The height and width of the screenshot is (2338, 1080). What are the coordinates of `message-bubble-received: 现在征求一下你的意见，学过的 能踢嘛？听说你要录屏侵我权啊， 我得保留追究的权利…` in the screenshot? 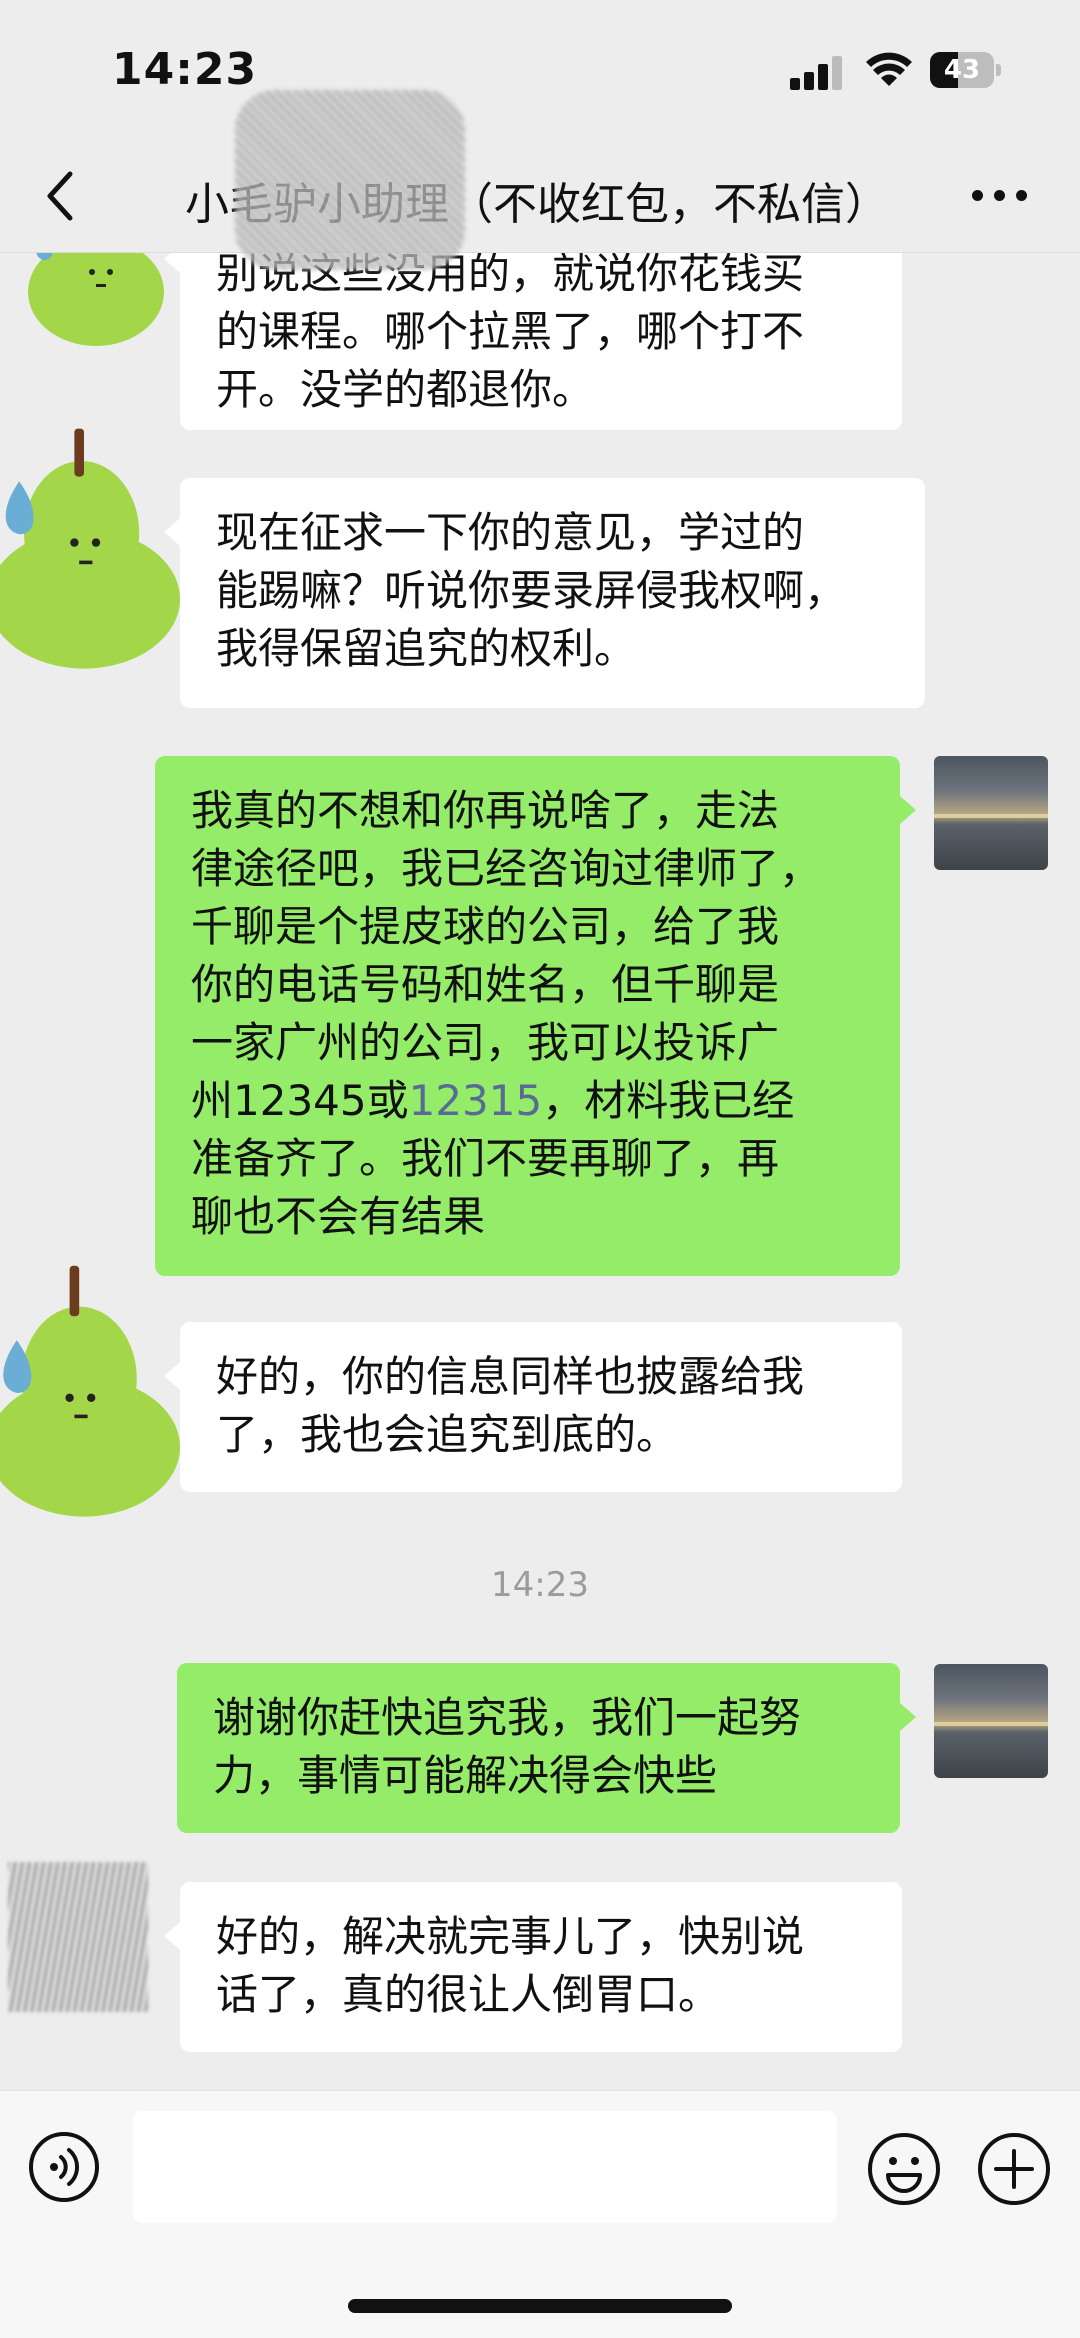 It's located at (544, 593).